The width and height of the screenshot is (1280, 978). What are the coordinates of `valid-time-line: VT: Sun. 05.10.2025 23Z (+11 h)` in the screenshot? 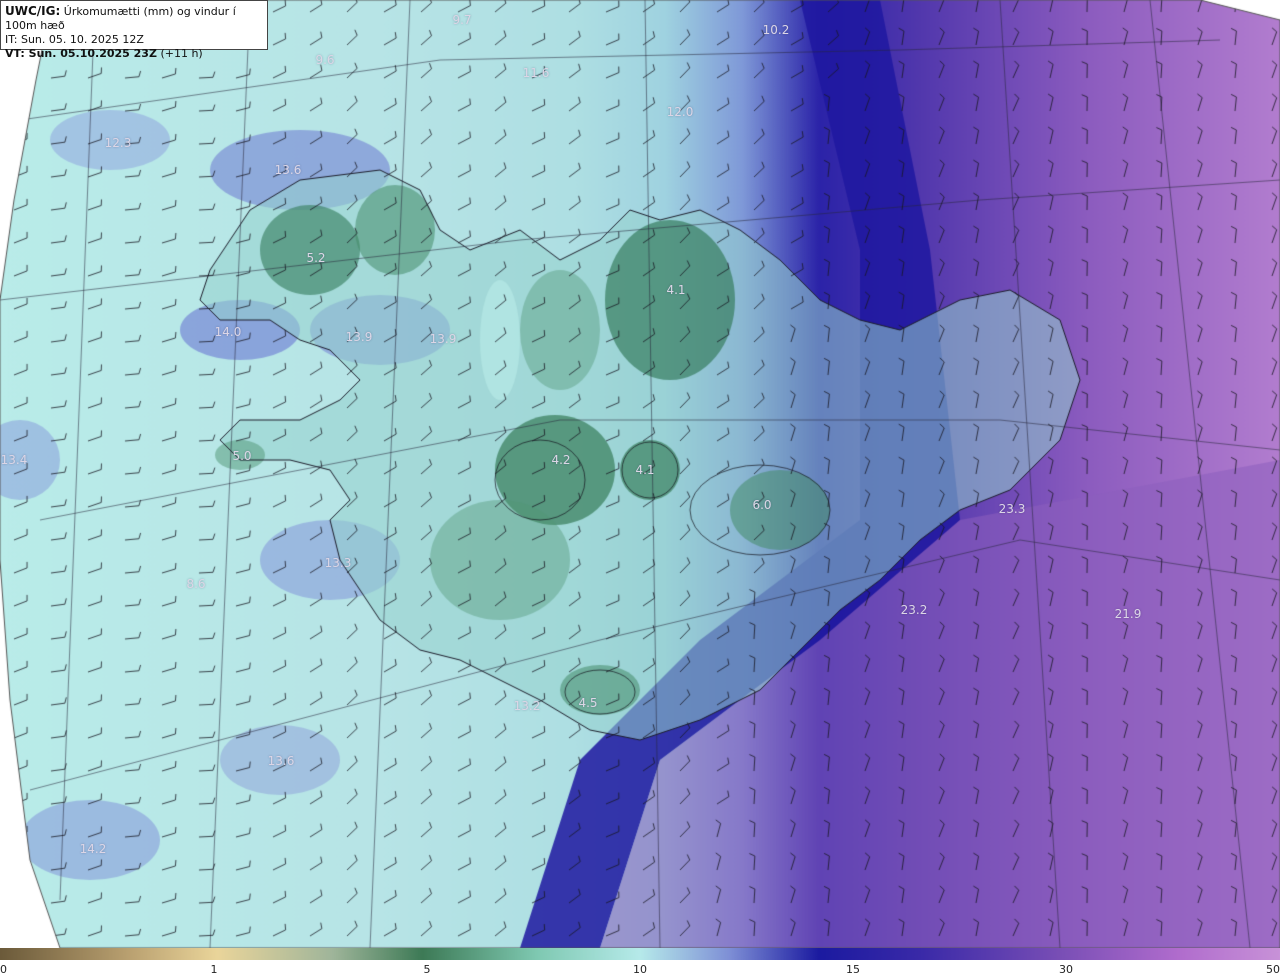 It's located at (134, 54).